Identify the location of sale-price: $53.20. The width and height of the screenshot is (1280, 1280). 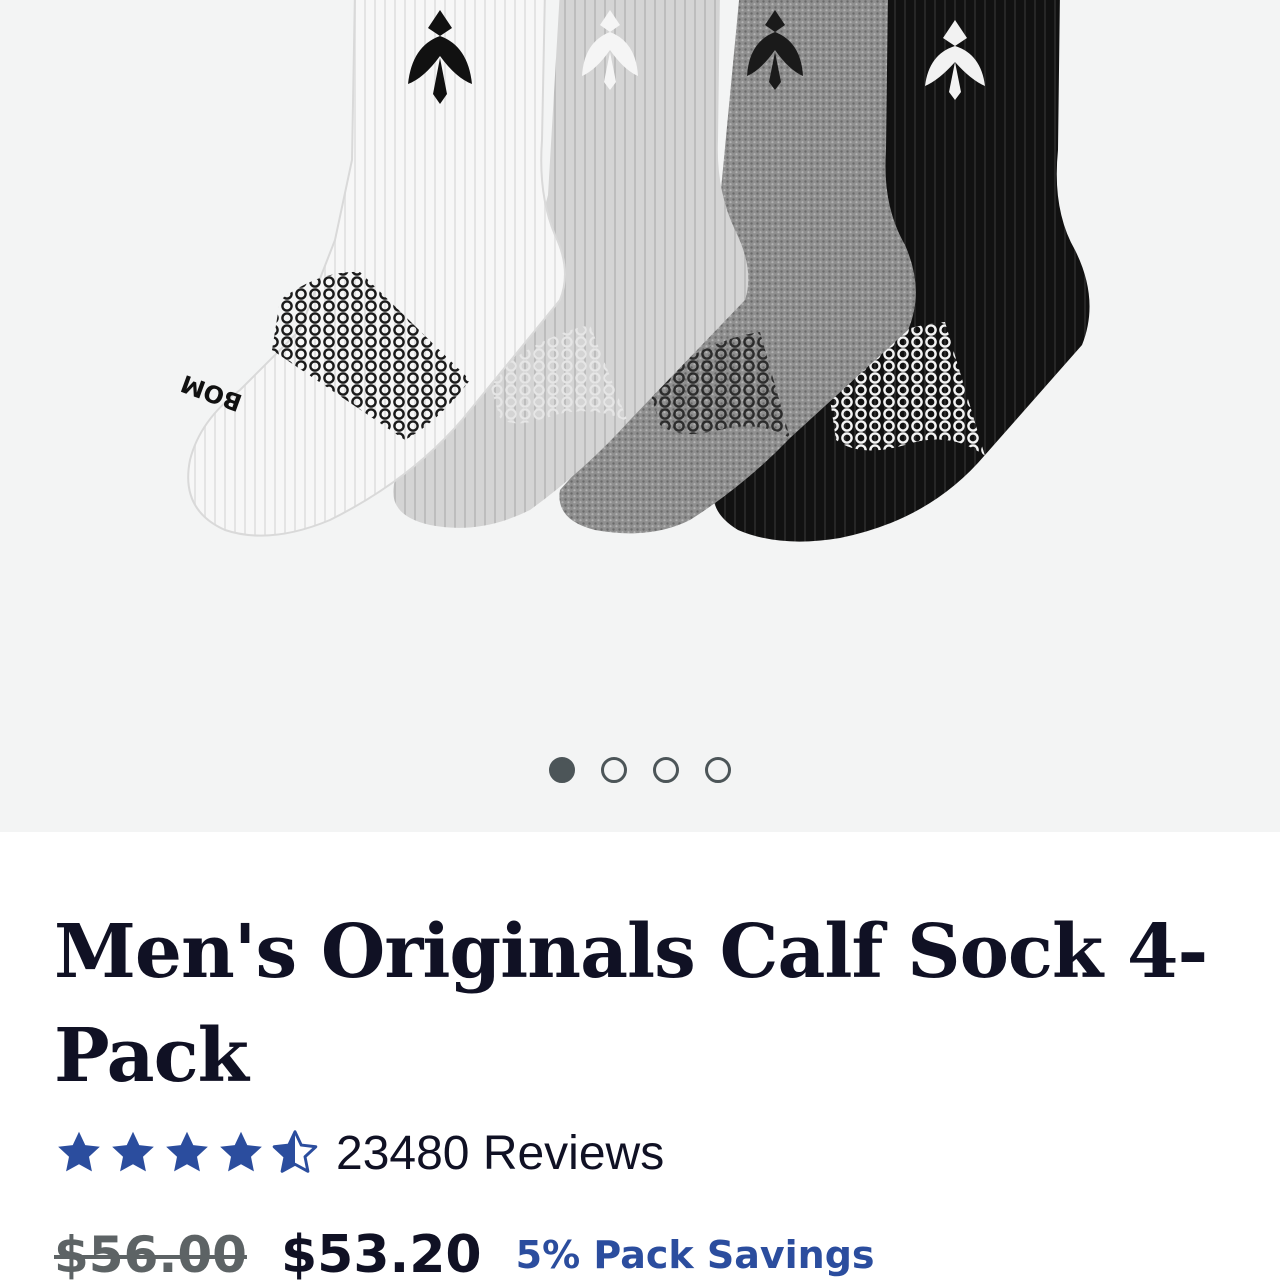
(381, 1252).